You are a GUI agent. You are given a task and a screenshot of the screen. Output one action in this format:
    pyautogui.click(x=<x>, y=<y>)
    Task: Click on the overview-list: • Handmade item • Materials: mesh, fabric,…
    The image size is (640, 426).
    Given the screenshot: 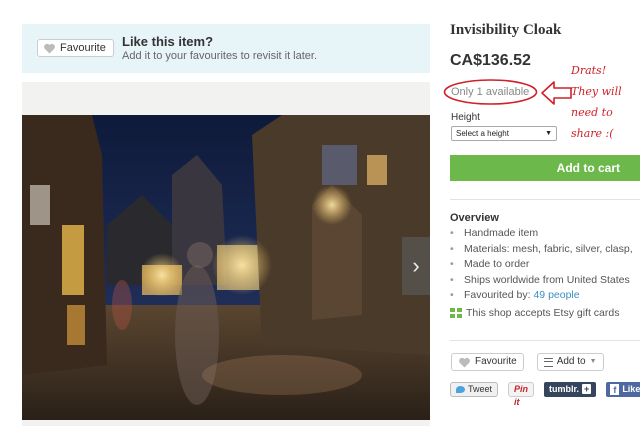 What is the action you would take?
    pyautogui.click(x=541, y=266)
    